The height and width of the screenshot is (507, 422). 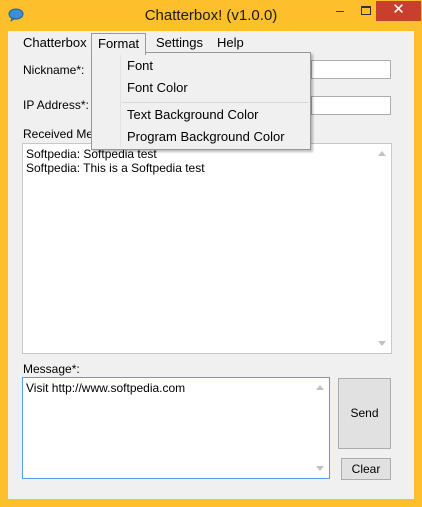 I want to click on ip-address-label: IP Address*:, so click(x=56, y=105).